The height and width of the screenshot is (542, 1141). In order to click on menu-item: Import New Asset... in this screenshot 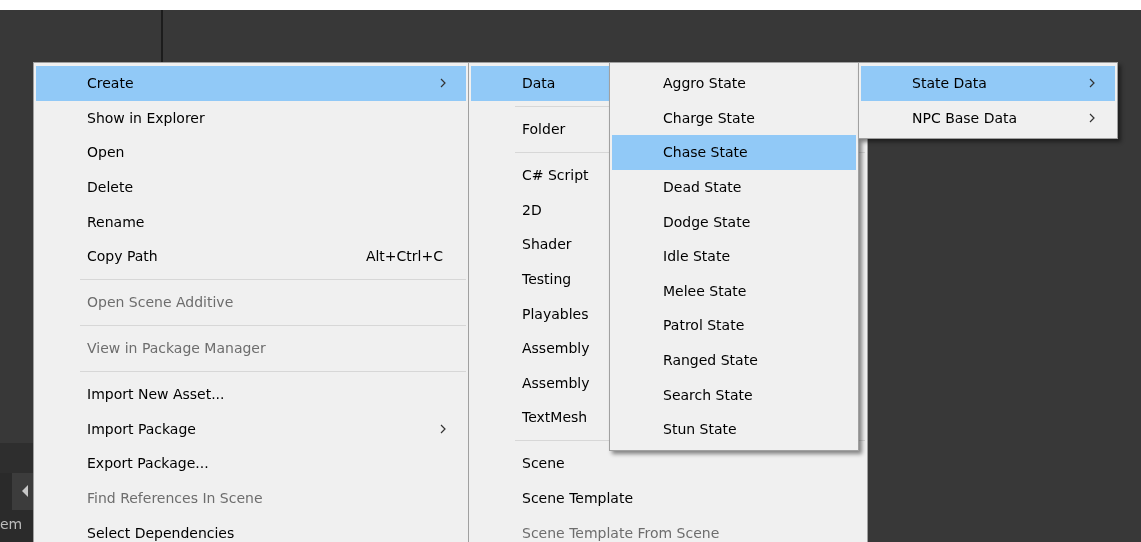, I will do `click(251, 394)`.